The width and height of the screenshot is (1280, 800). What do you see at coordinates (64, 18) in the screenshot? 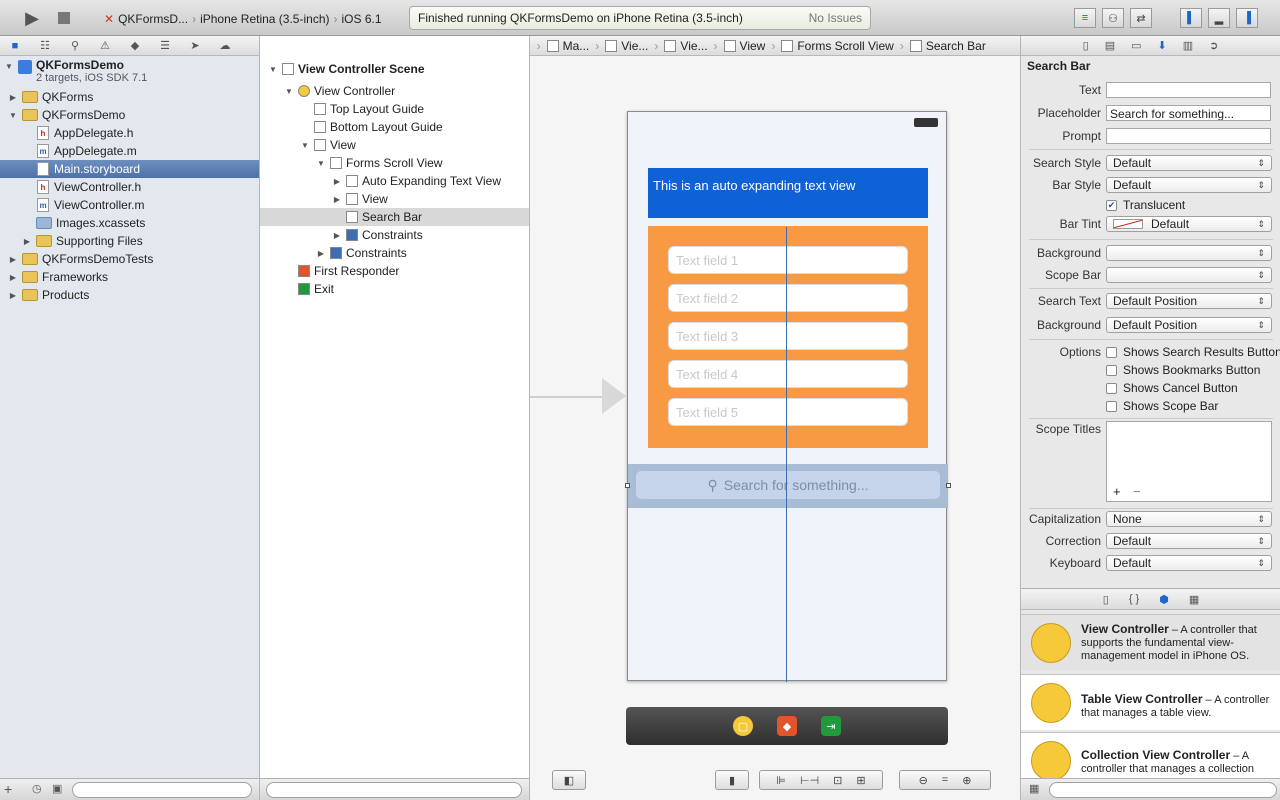
I see `stop-button` at bounding box center [64, 18].